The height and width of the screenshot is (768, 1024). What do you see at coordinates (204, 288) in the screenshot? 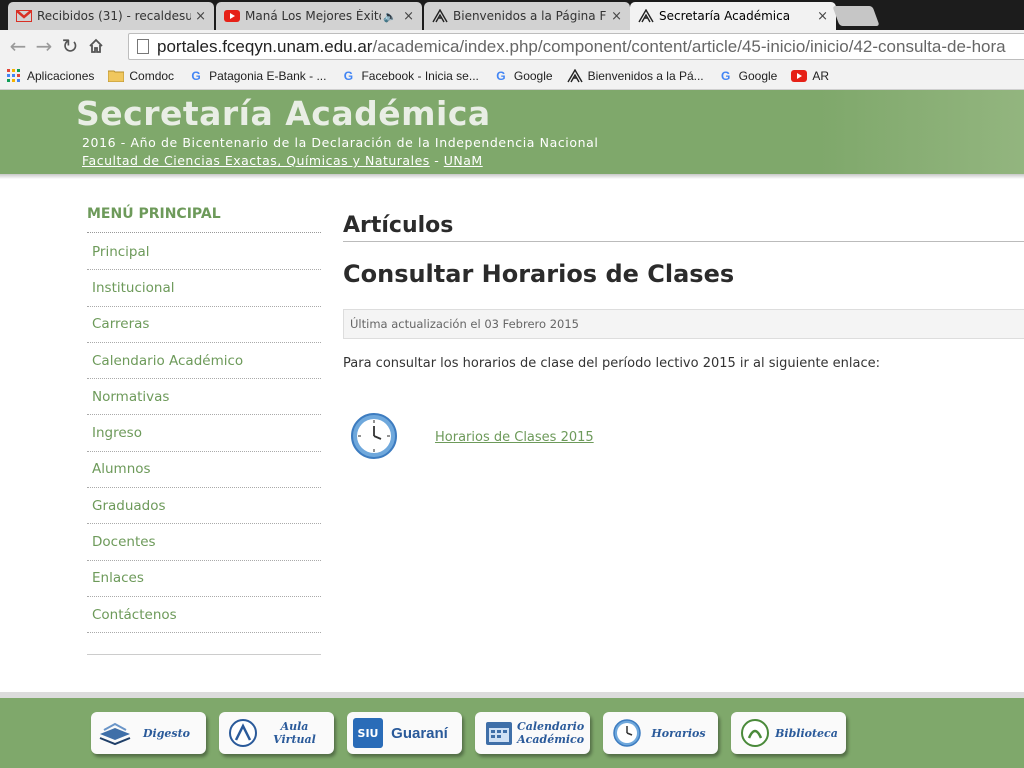
I see `menu-item-institucional: Institucional` at bounding box center [204, 288].